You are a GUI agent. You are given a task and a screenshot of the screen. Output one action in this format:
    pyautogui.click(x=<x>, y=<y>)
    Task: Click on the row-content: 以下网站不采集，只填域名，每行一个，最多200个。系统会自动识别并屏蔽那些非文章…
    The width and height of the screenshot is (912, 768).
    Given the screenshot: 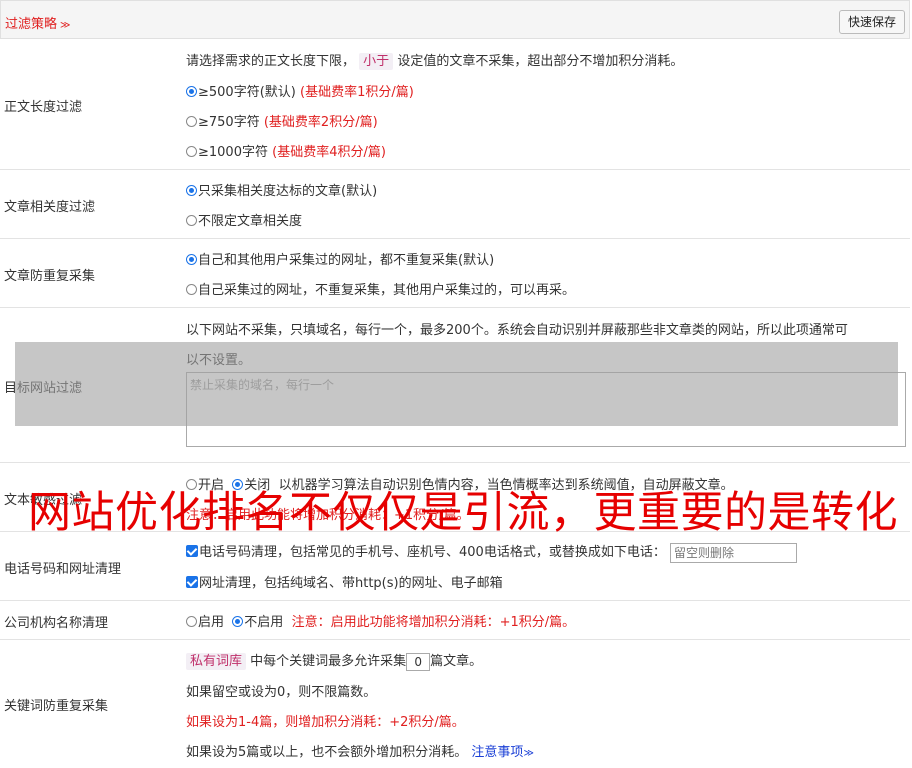 What is the action you would take?
    pyautogui.click(x=544, y=338)
    